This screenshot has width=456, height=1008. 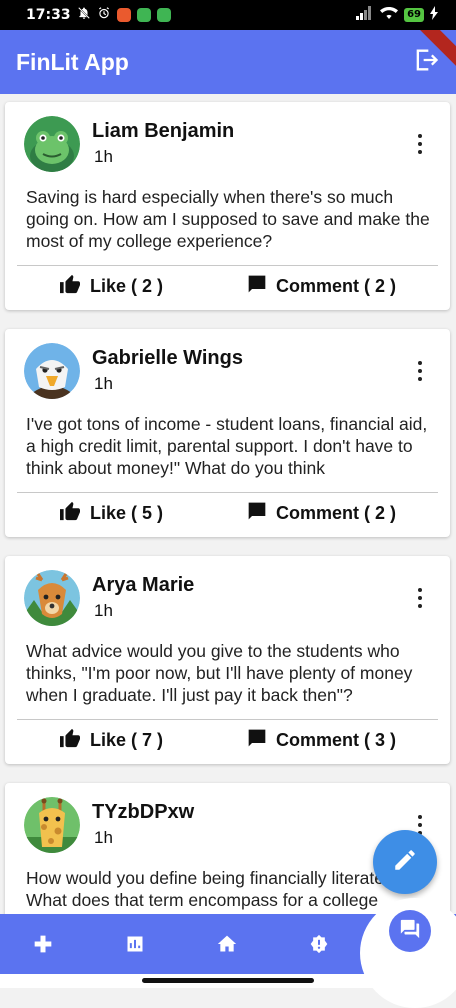 I want to click on create-post-button, so click(x=405, y=862).